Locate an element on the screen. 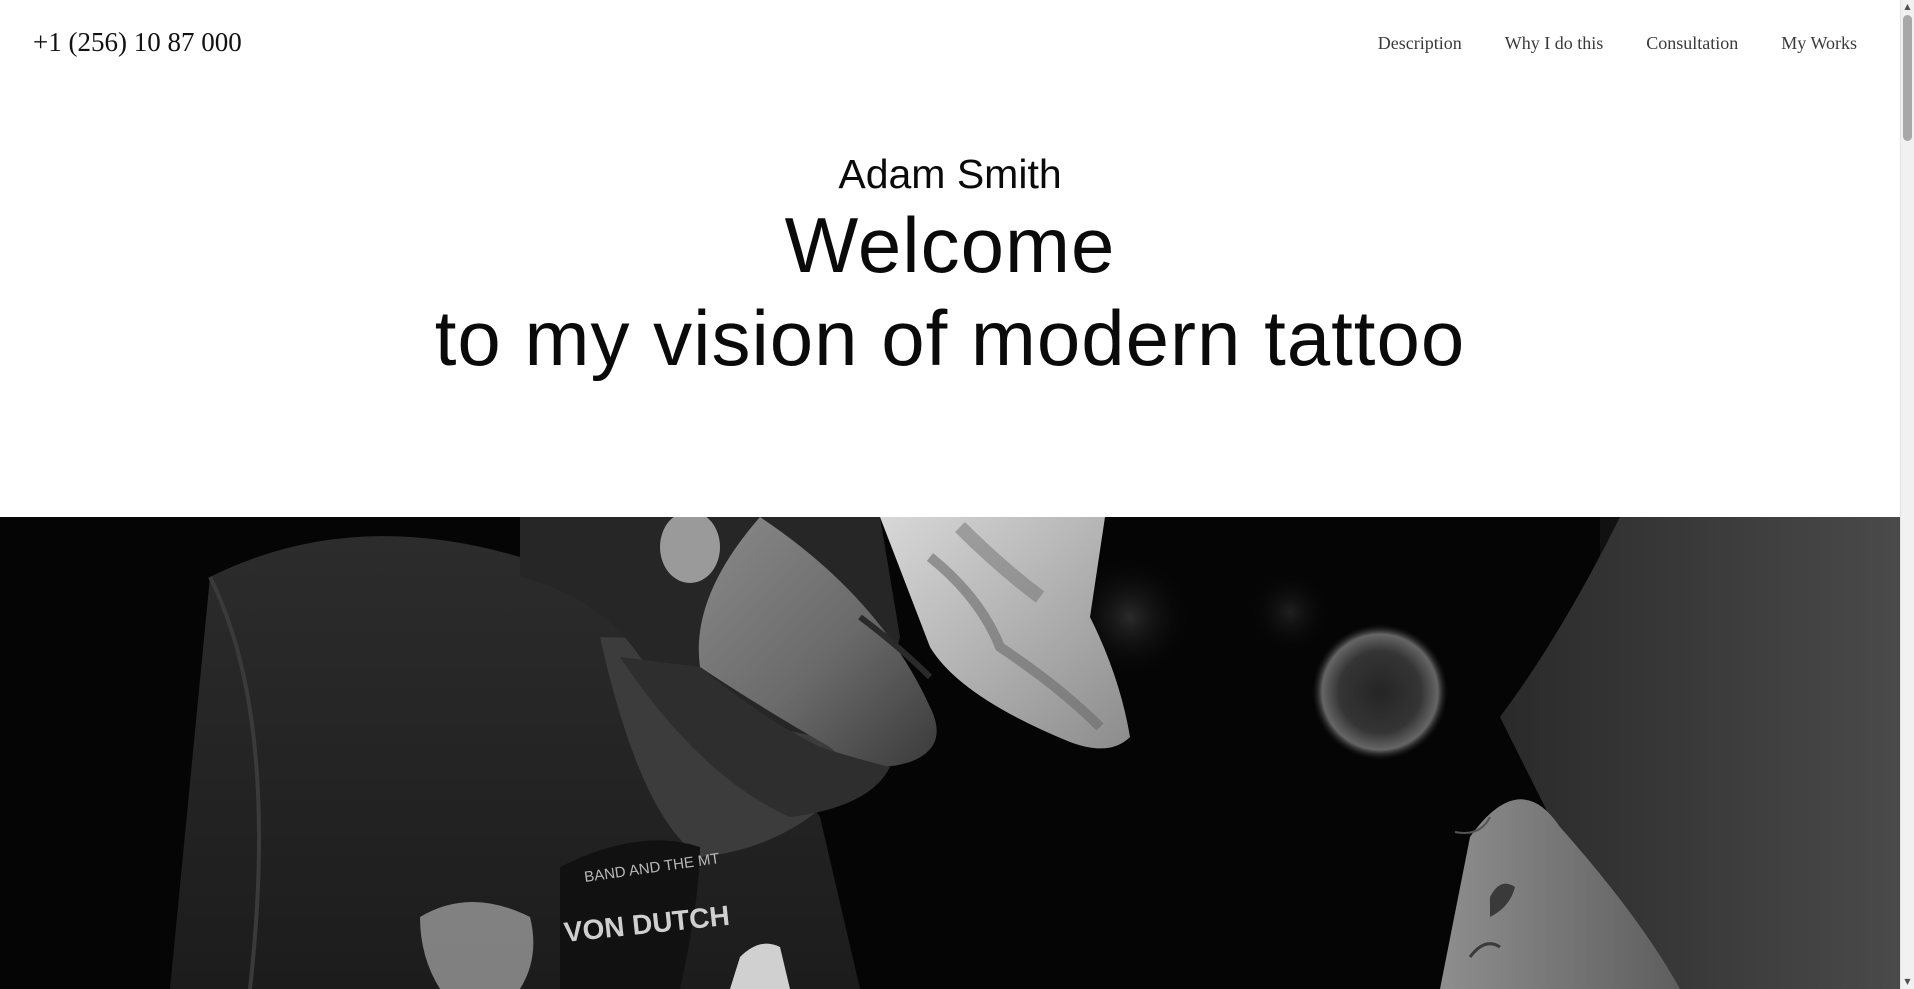 The width and height of the screenshot is (1914, 989). hero-title: Welcome is located at coordinates (950, 245).